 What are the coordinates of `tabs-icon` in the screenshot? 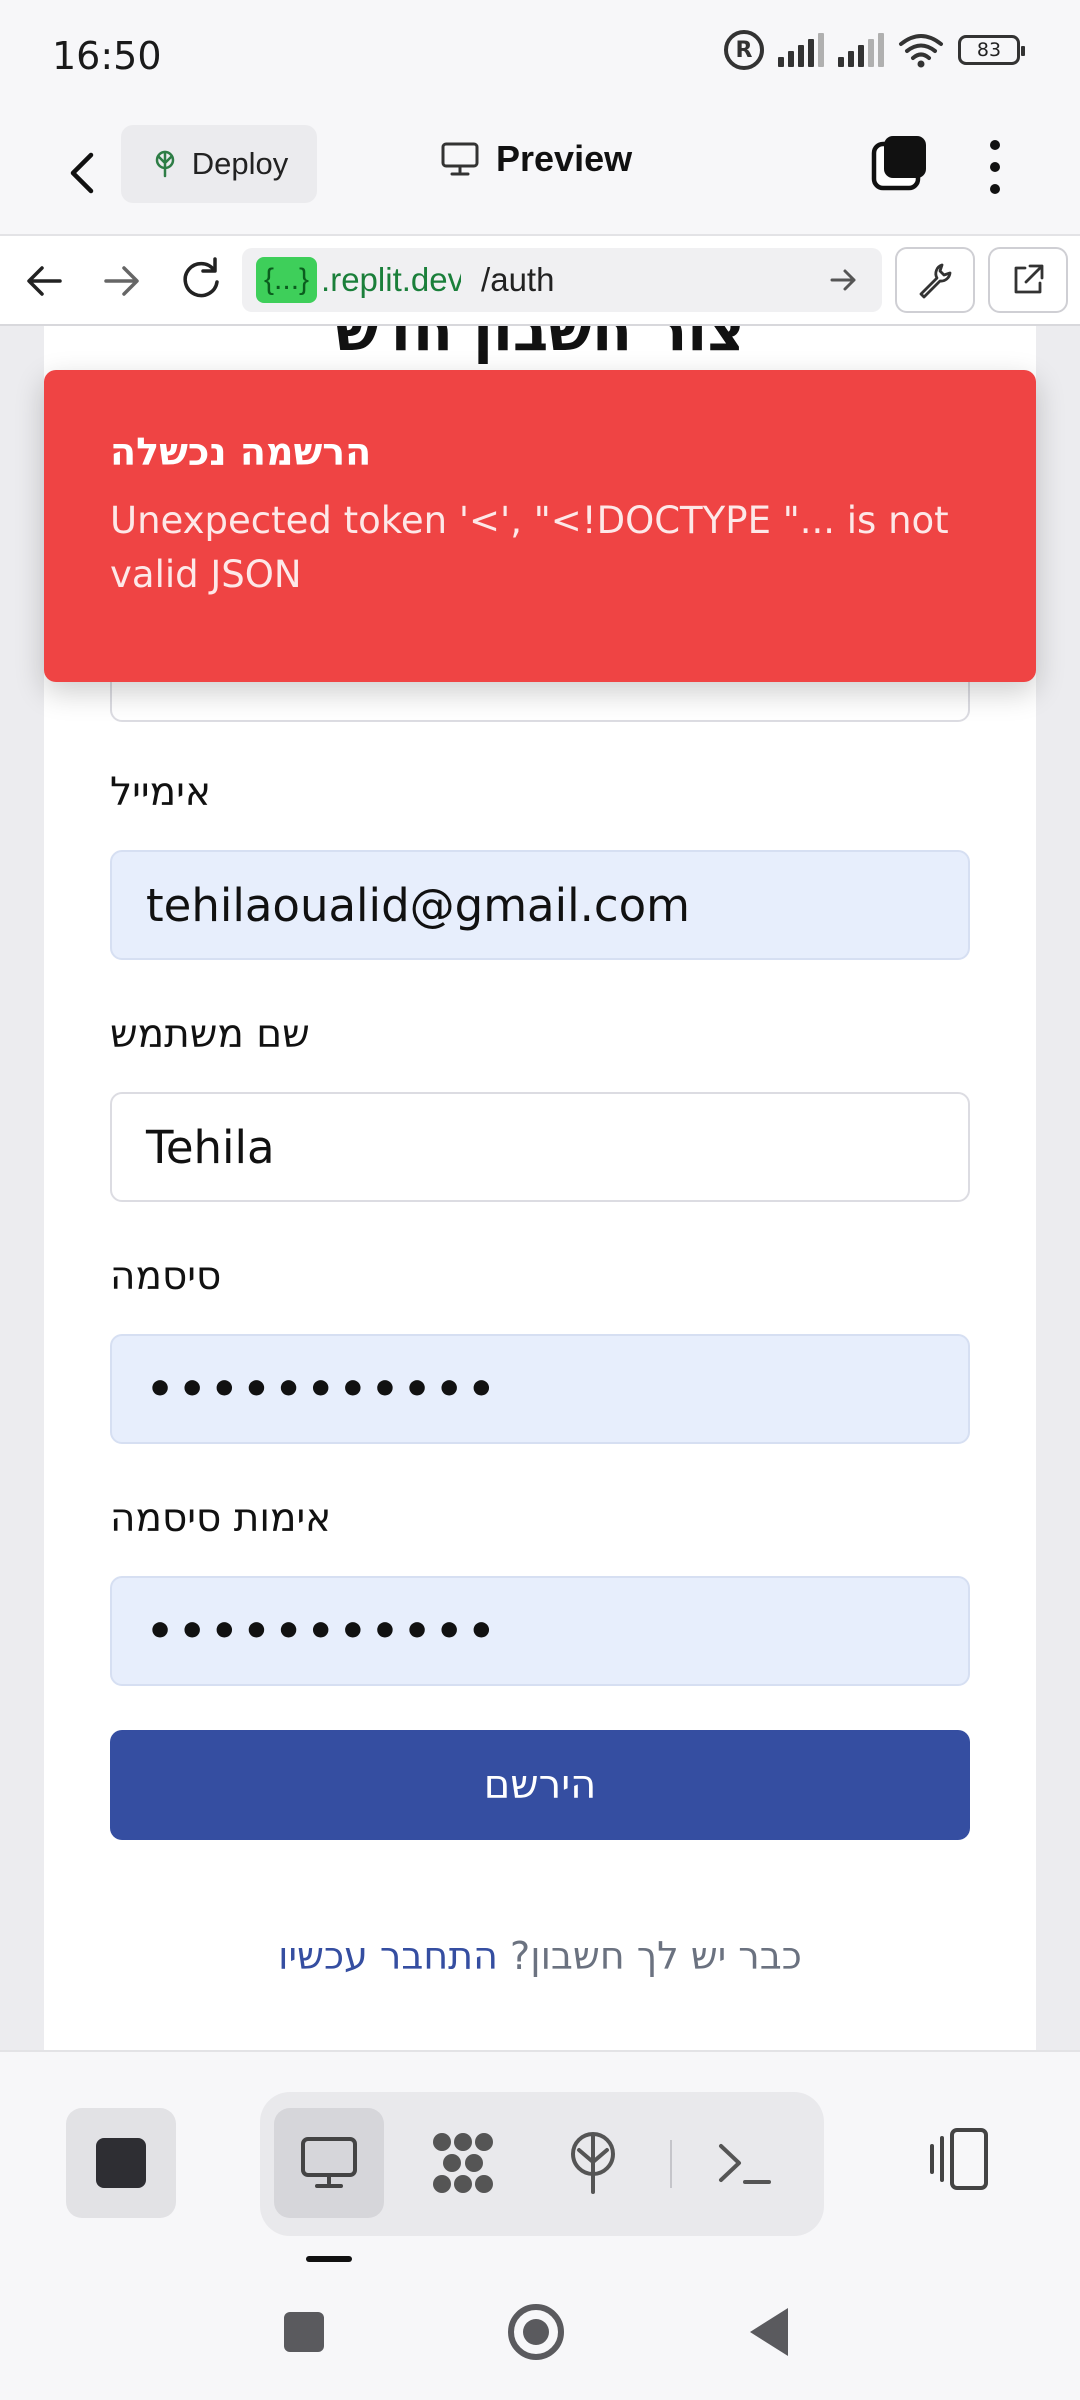 It's located at (900, 164).